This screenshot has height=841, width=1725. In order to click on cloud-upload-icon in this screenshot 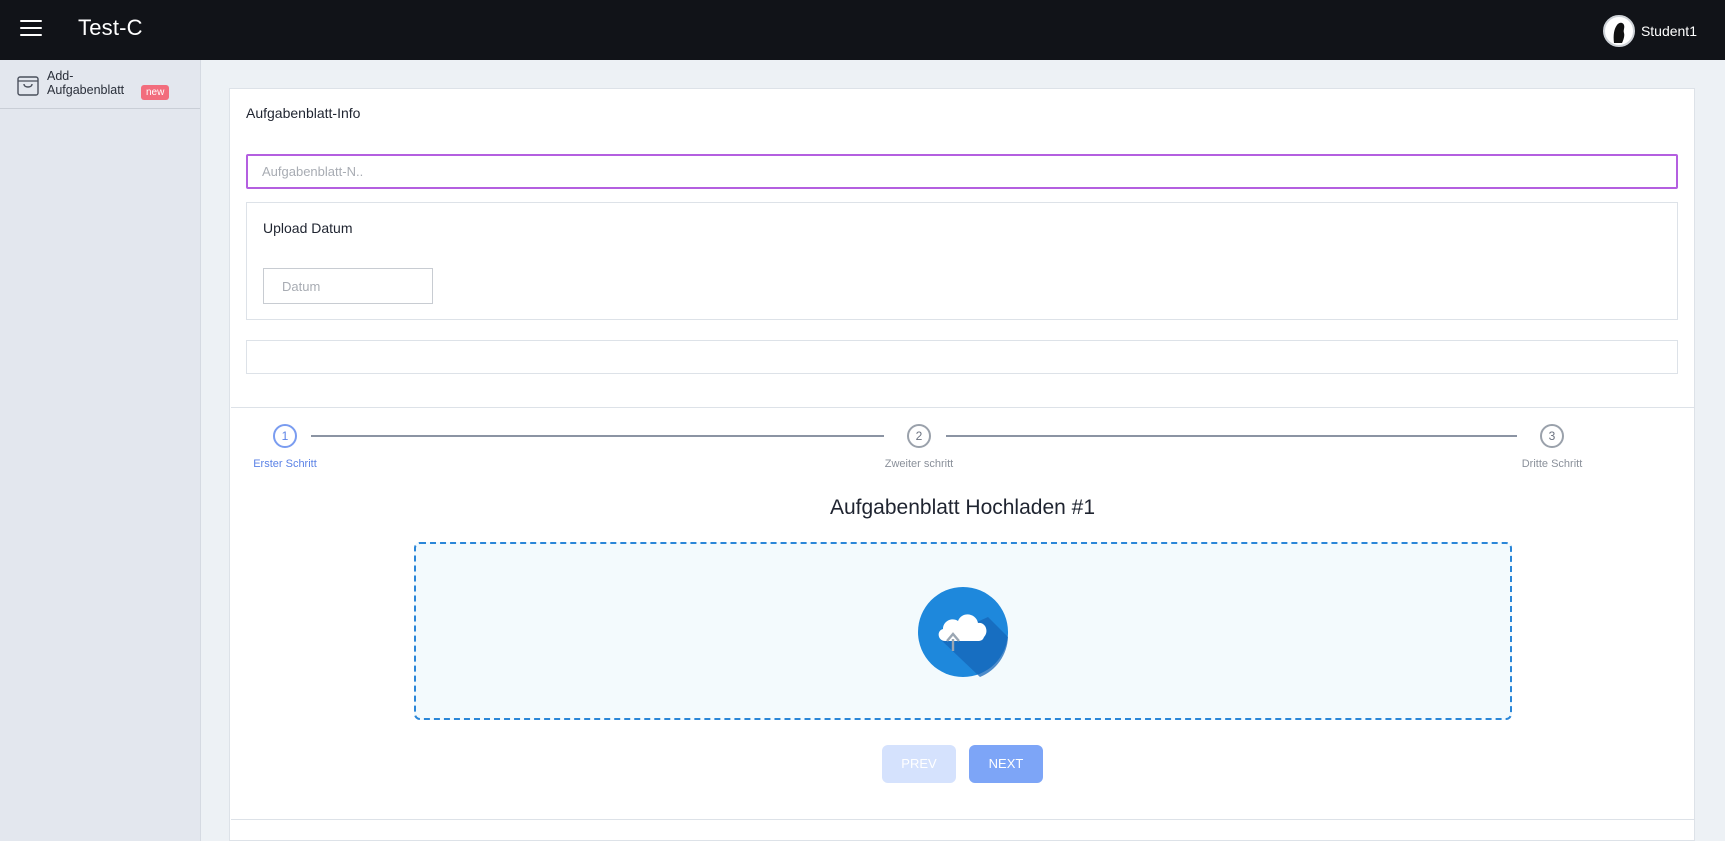, I will do `click(963, 634)`.